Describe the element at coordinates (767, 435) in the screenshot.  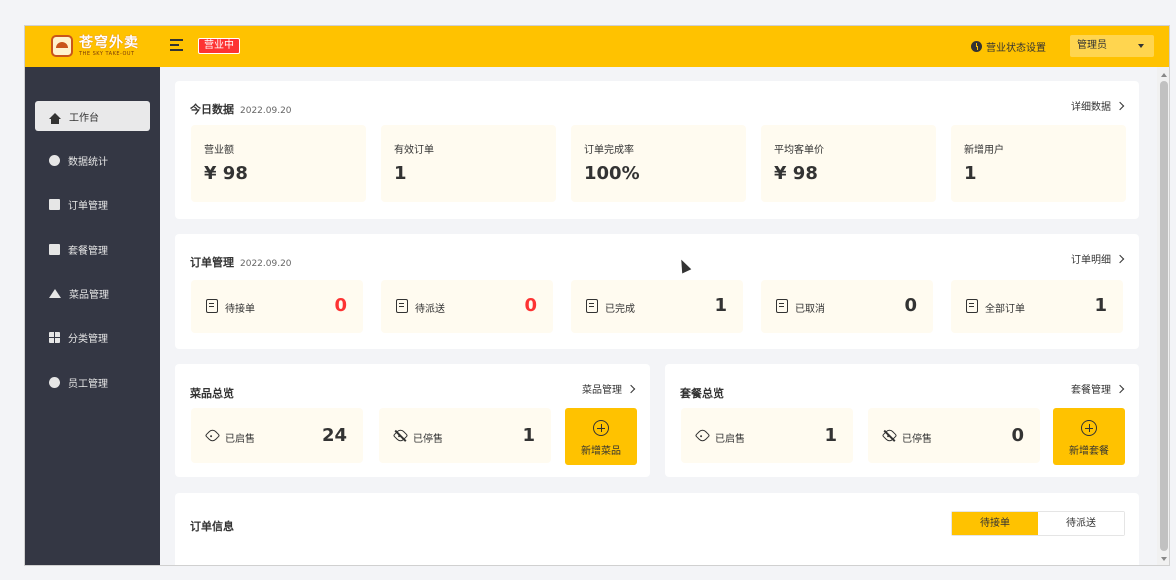
I see `setmeal-on-sale: 已启售 1` at that location.